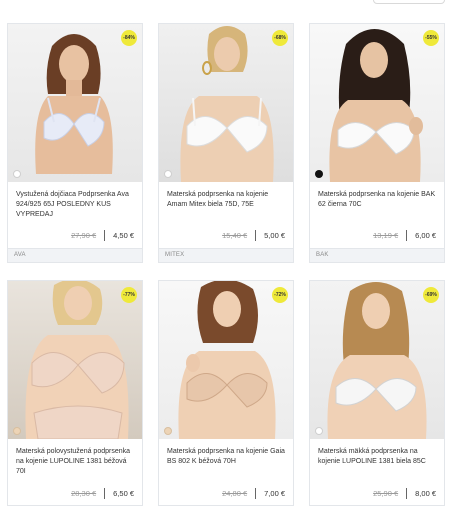 This screenshot has height=506, width=460. I want to click on product-image: -69%, so click(377, 360).